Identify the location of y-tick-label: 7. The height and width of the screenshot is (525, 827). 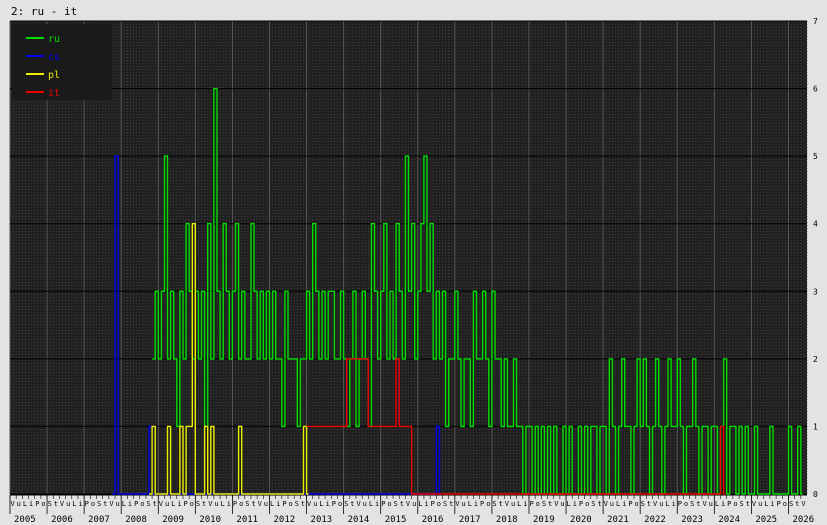
(815, 21).